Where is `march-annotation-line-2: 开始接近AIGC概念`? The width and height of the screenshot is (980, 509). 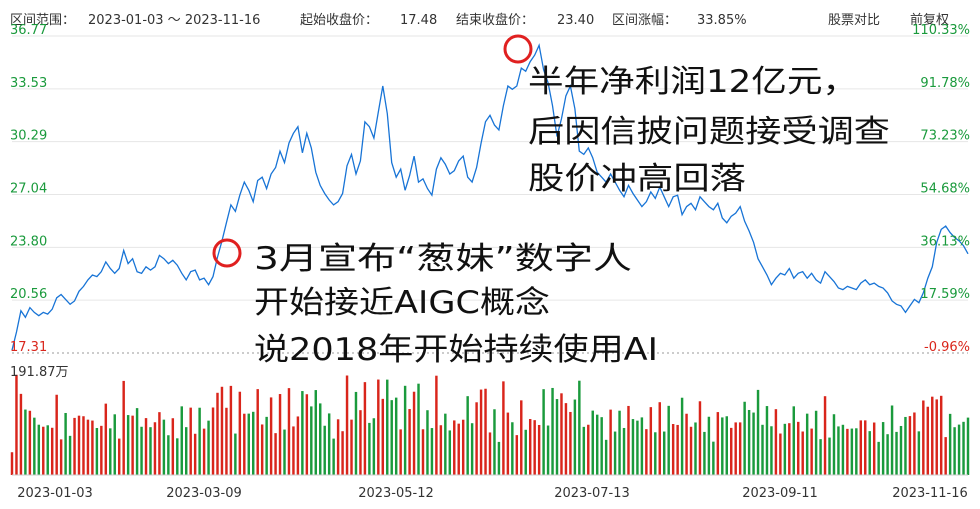 march-annotation-line-2: 开始接近AIGC概念 is located at coordinates (402, 303).